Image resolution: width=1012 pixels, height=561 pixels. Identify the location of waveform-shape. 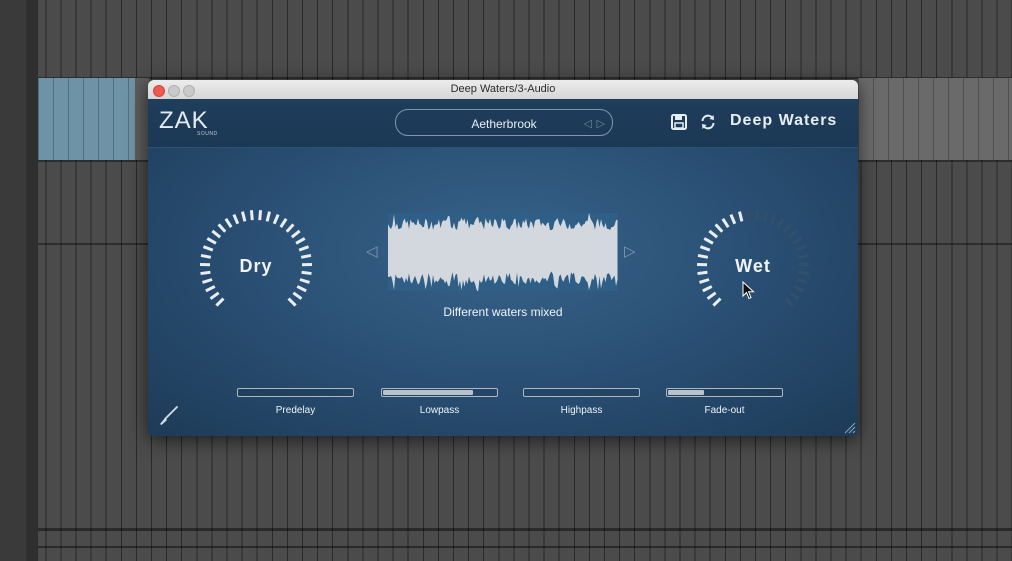
(503, 252).